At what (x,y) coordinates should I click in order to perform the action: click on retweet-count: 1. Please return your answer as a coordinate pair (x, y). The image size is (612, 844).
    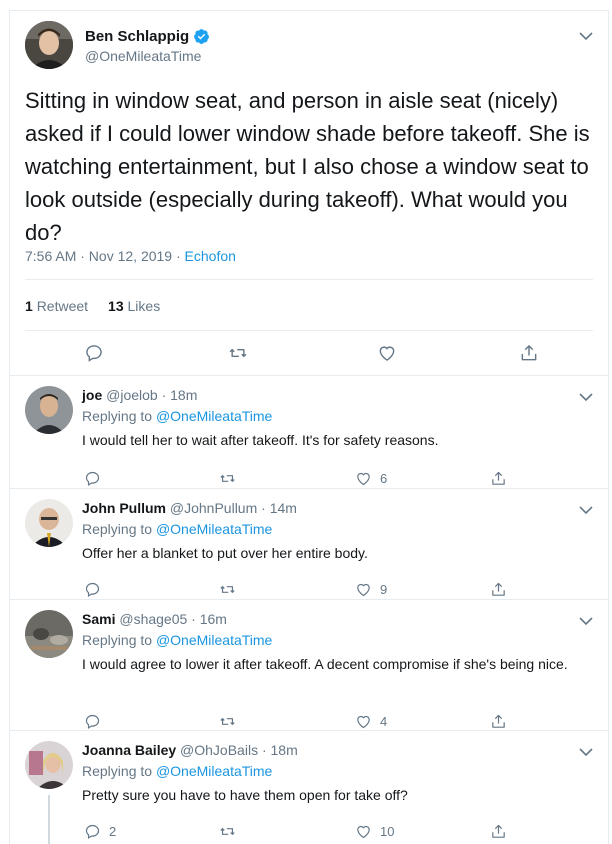
    Looking at the image, I should click on (29, 306).